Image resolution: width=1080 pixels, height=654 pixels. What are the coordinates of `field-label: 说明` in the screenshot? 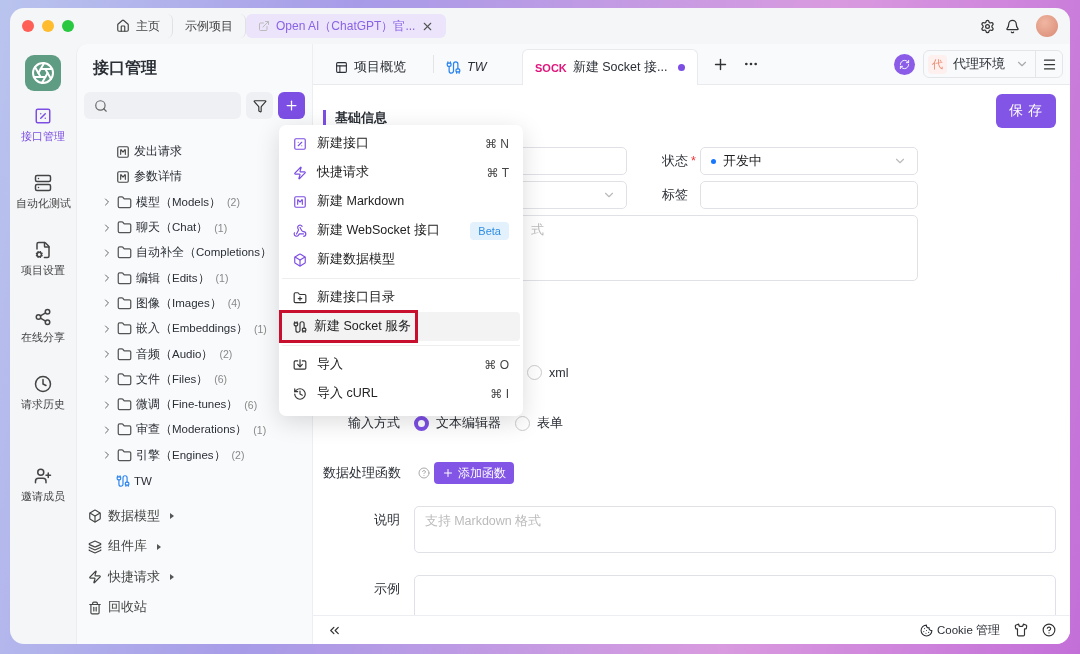 It's located at (386, 520).